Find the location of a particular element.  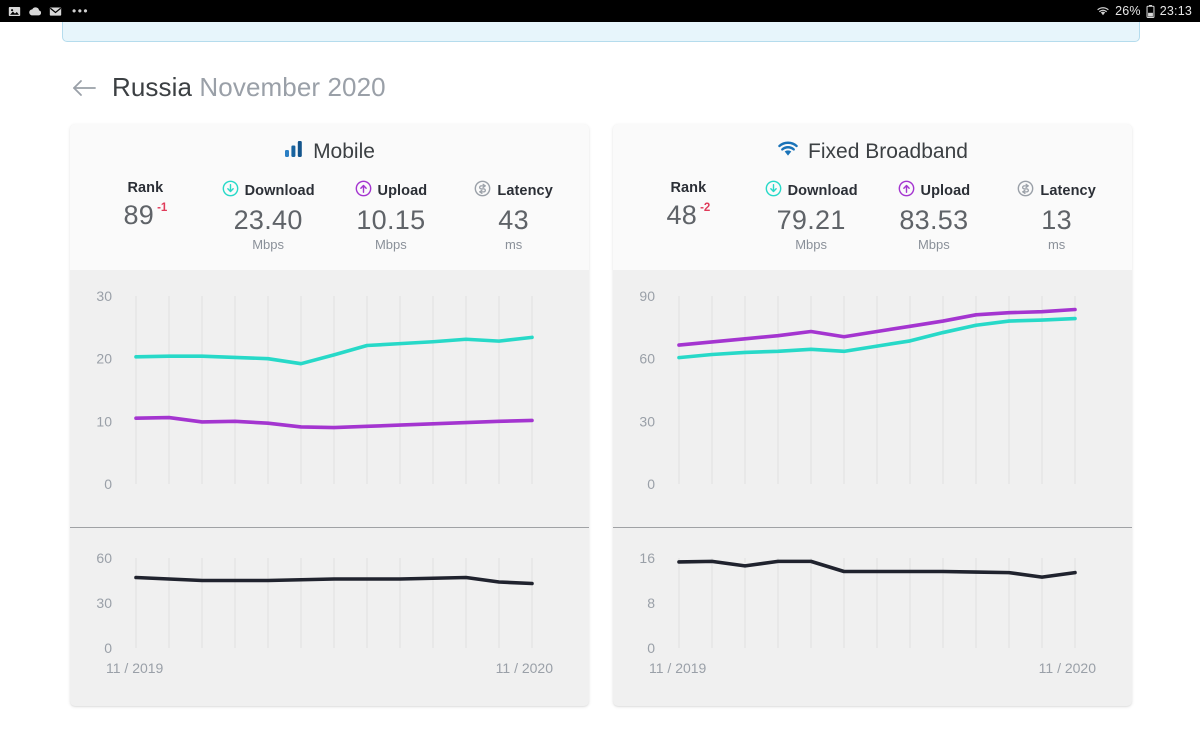

mobile-latency-x-start: 11 / 2019 is located at coordinates (135, 668).